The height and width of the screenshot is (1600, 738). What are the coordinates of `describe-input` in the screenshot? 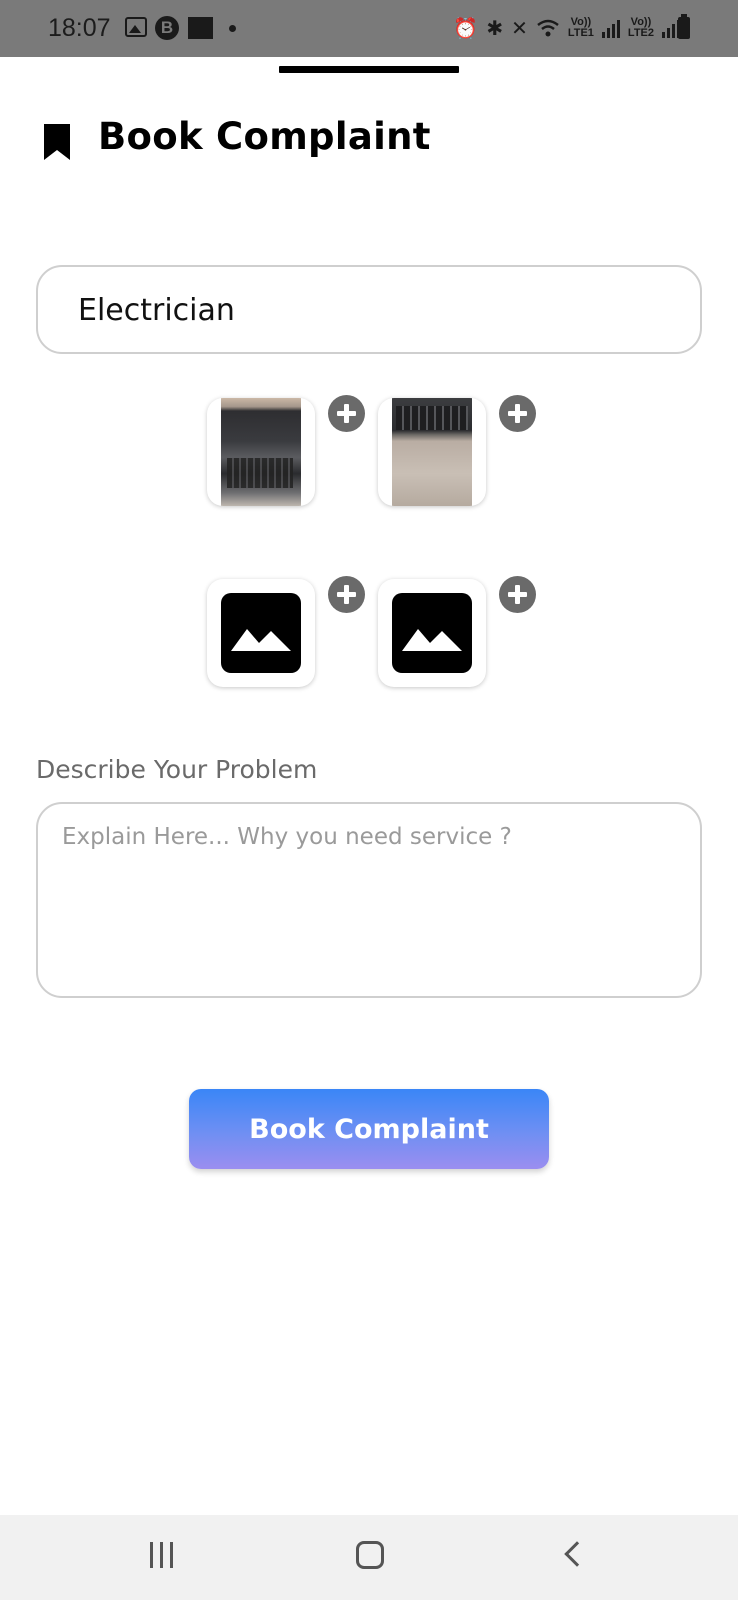 It's located at (368, 899).